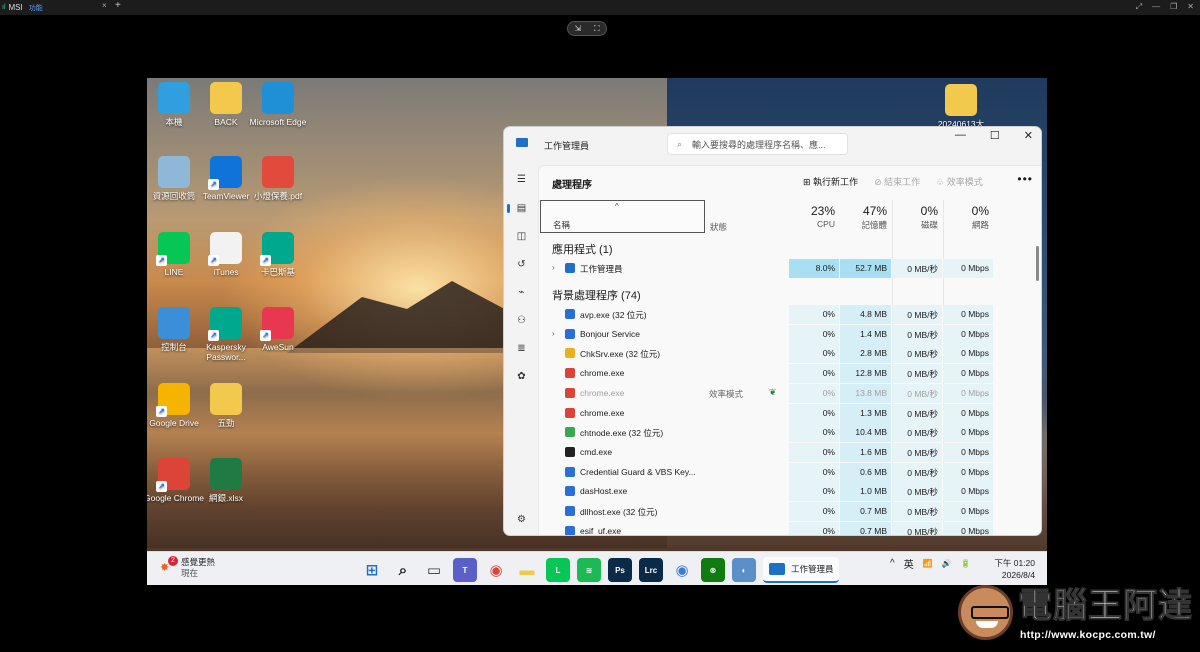 The height and width of the screenshot is (652, 1200). I want to click on search-icon: ⌕, so click(403, 570).